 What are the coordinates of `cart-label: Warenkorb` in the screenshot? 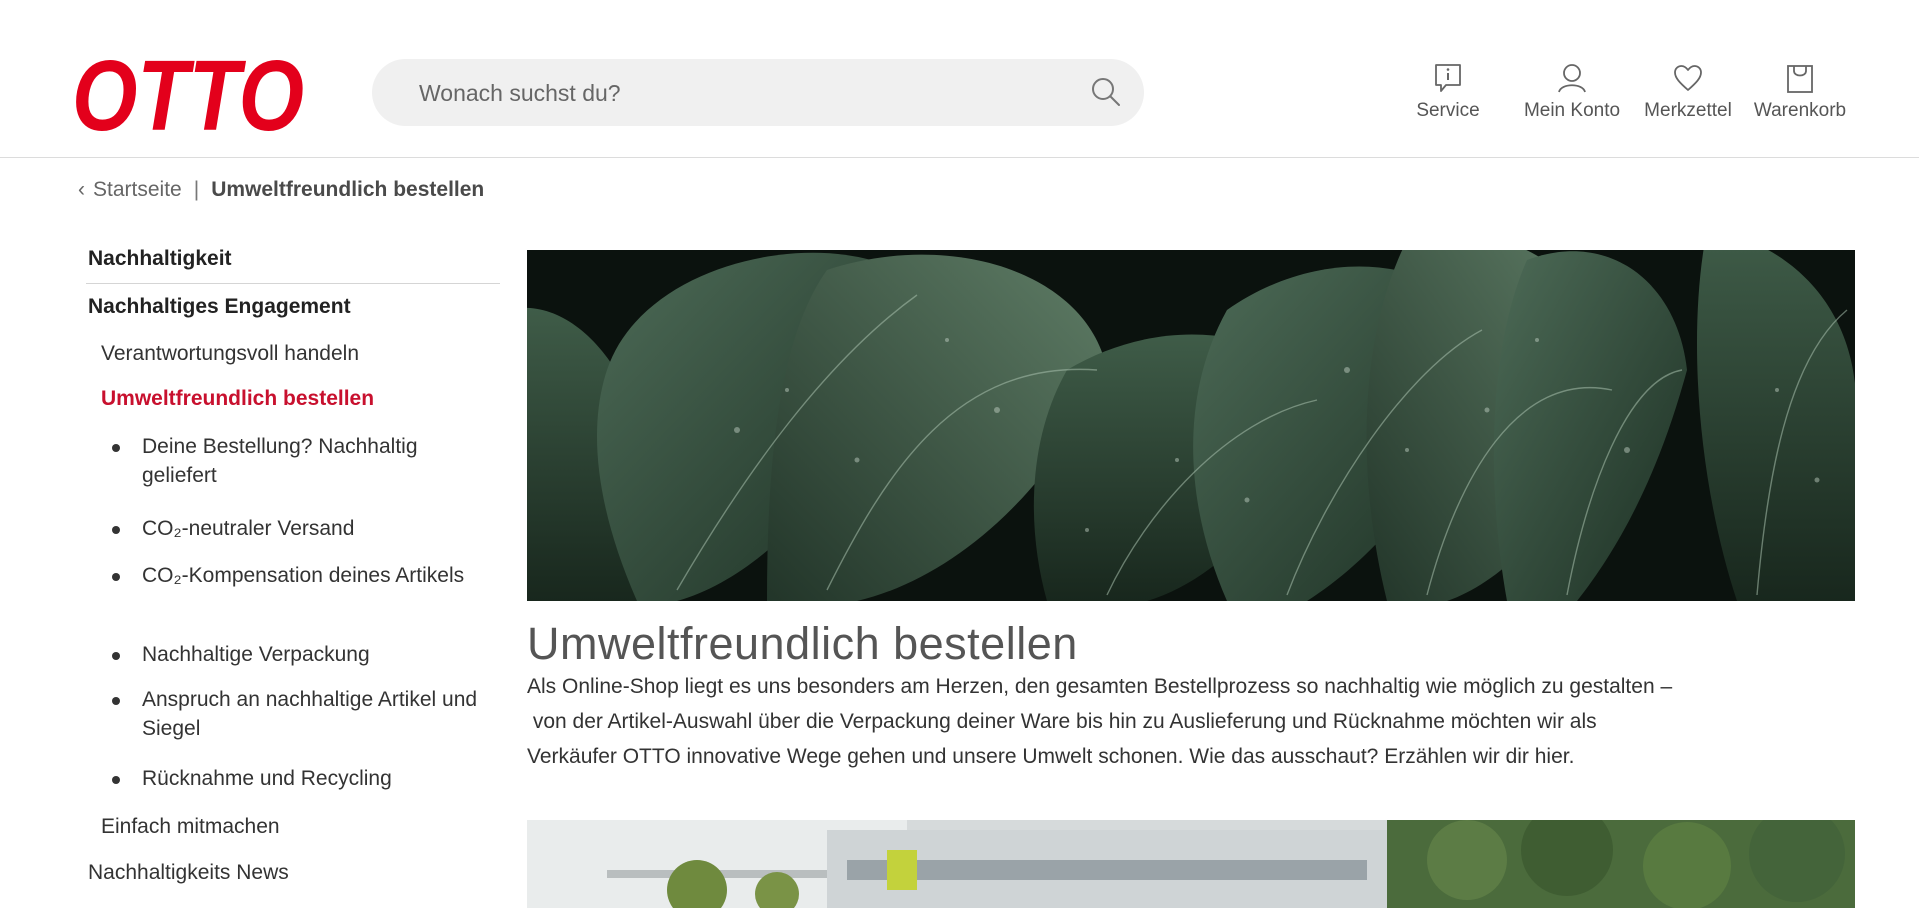 It's located at (1800, 110).